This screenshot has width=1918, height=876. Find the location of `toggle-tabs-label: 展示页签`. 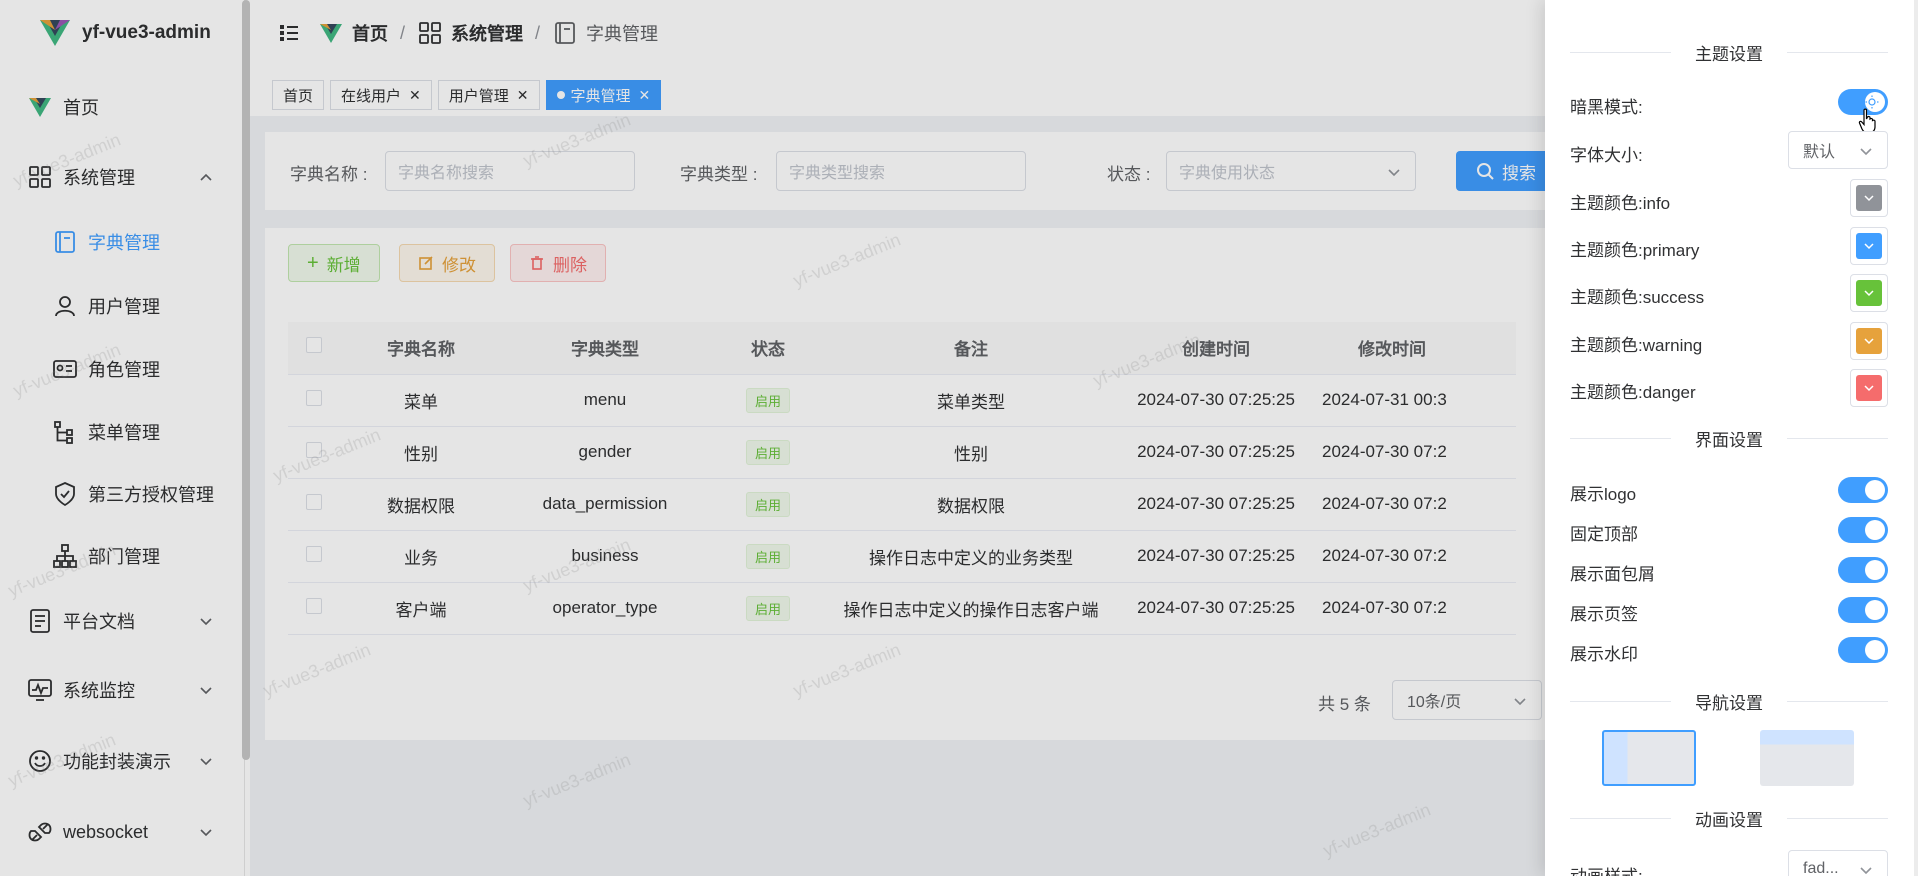

toggle-tabs-label: 展示页签 is located at coordinates (1604, 614).